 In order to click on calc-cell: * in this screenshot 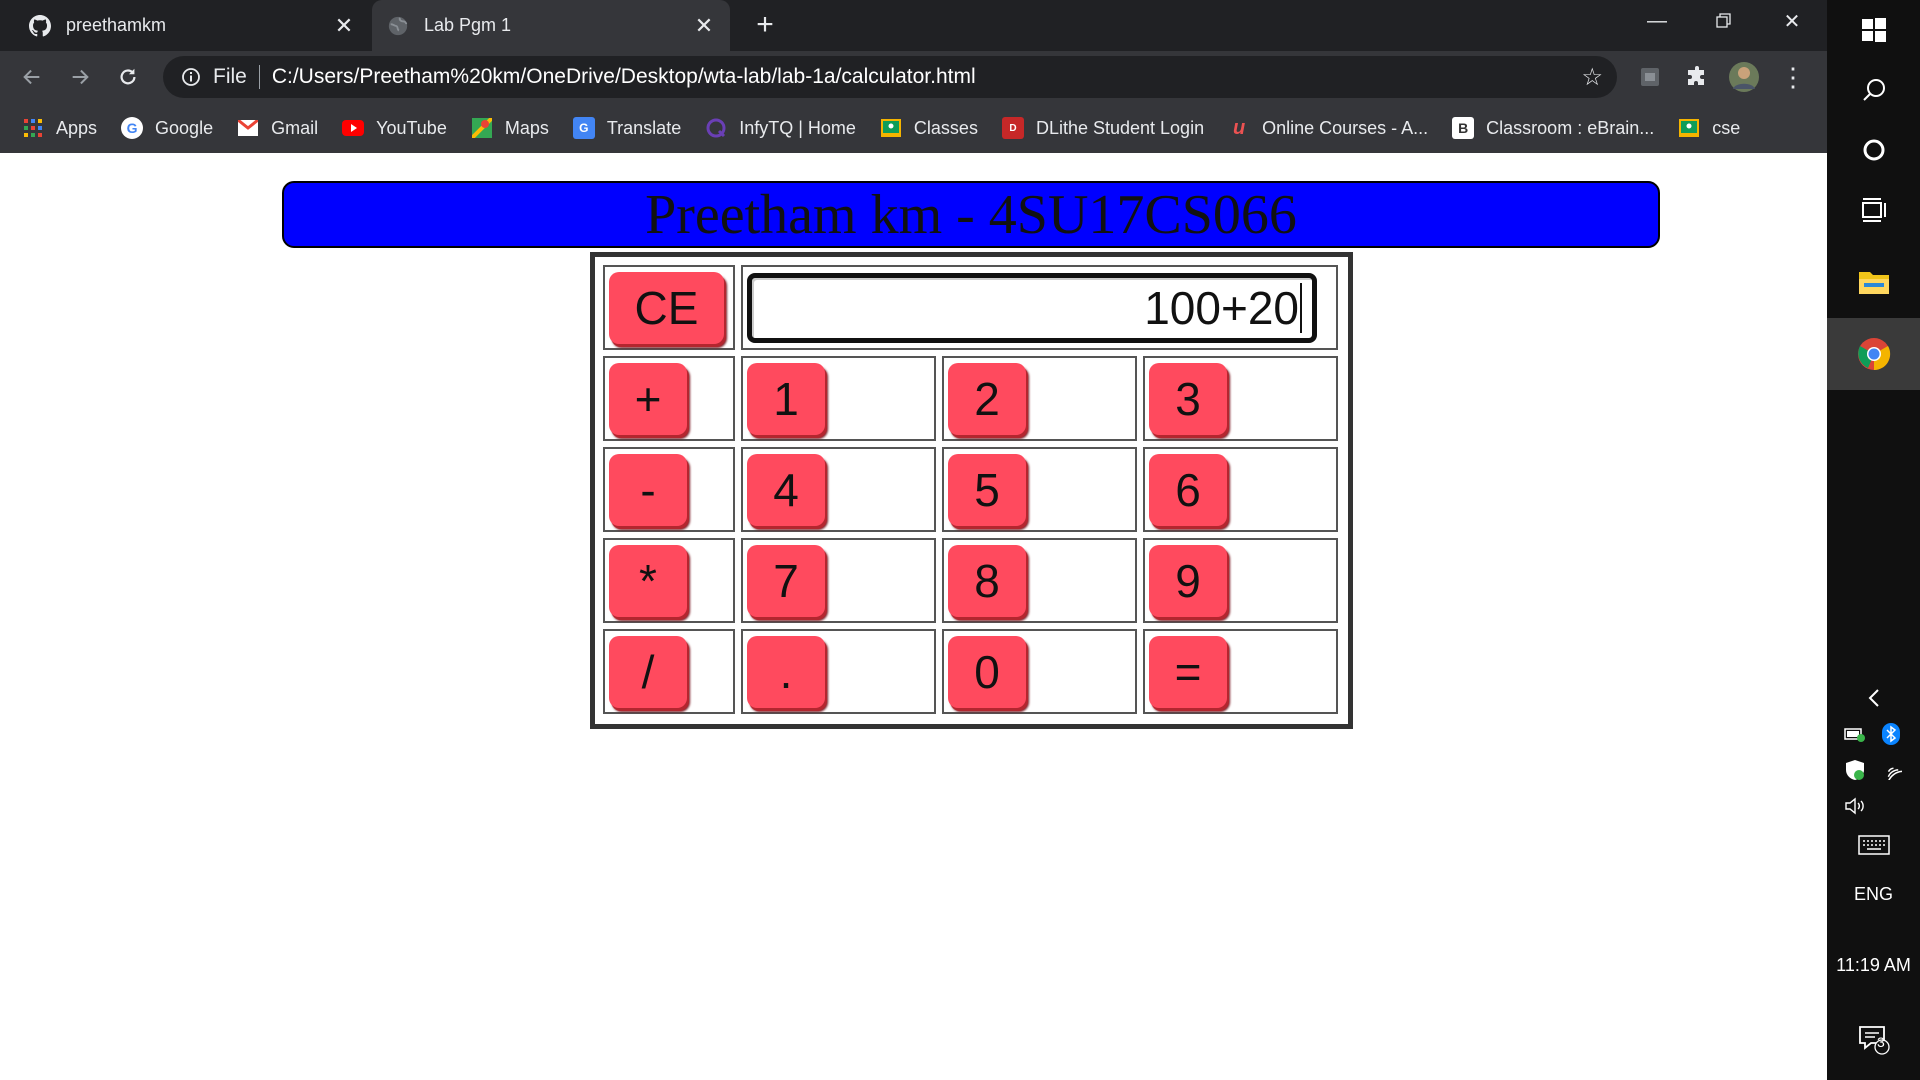, I will do `click(669, 580)`.